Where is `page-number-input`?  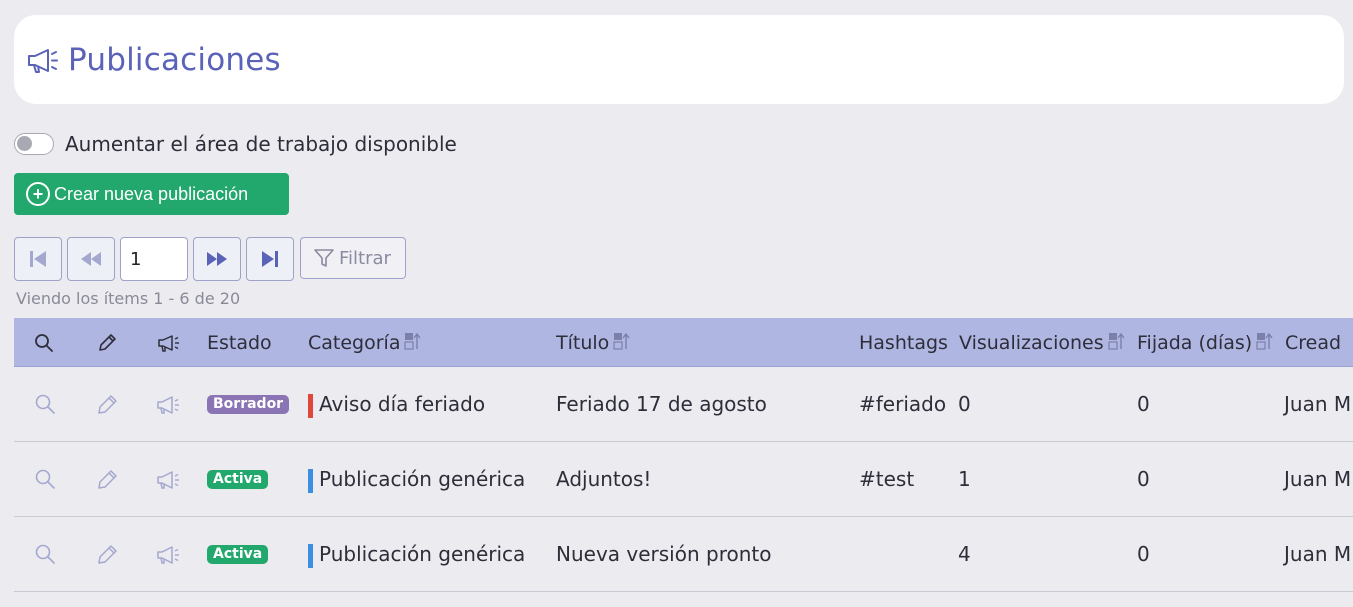
page-number-input is located at coordinates (154, 259).